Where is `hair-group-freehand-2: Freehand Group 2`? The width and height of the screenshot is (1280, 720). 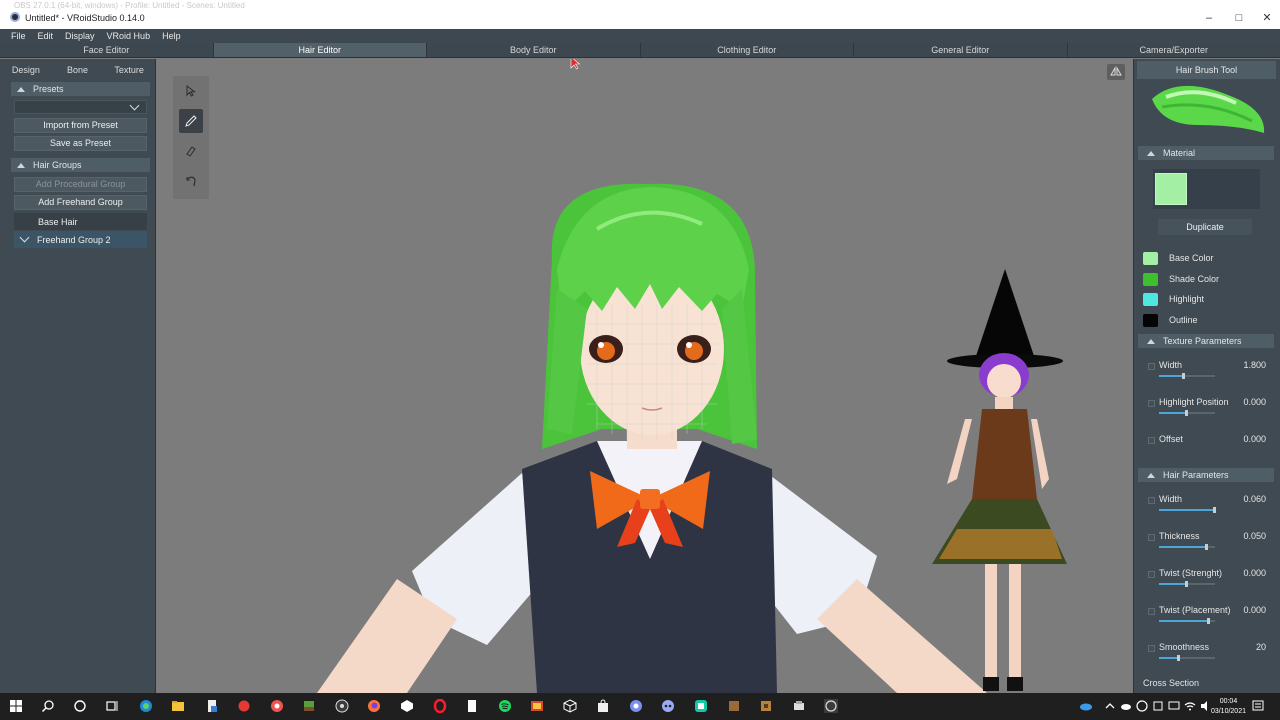
hair-group-freehand-2: Freehand Group 2 is located at coordinates (80, 239).